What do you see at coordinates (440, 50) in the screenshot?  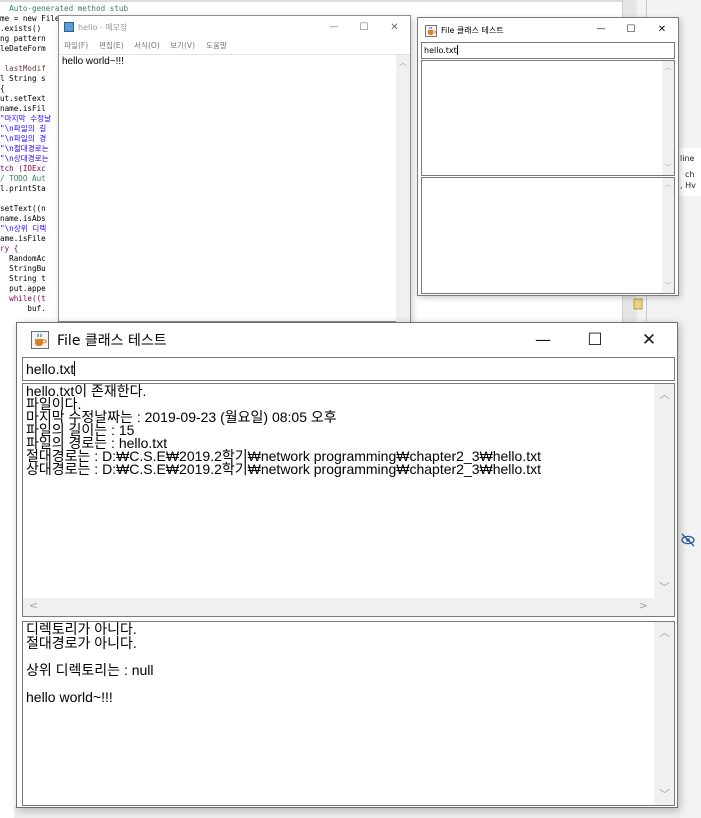 I see `small-filename-value: hello.txt` at bounding box center [440, 50].